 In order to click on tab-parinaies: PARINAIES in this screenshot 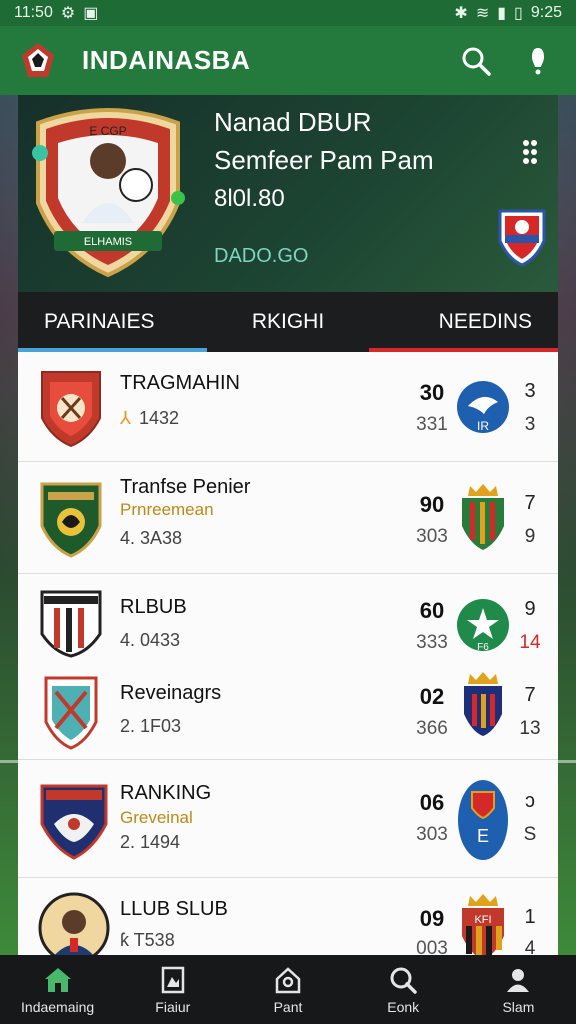, I will do `click(112, 322)`.